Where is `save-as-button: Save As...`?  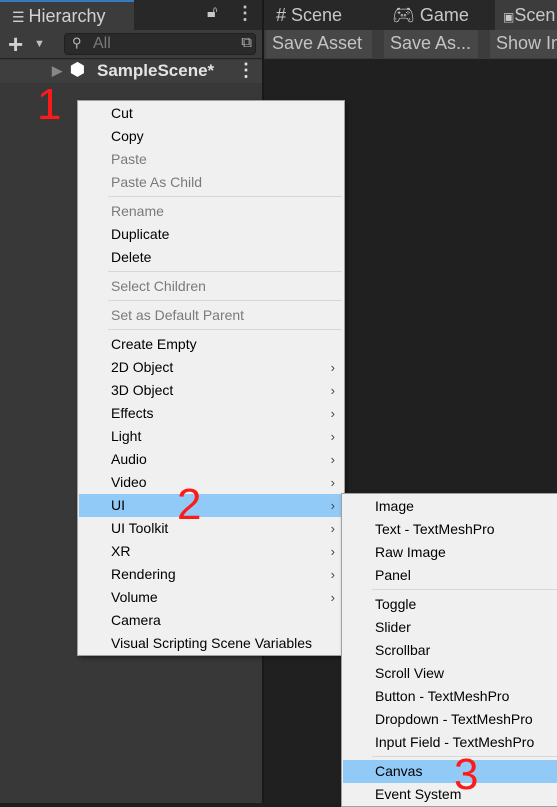
save-as-button: Save As... is located at coordinates (431, 44).